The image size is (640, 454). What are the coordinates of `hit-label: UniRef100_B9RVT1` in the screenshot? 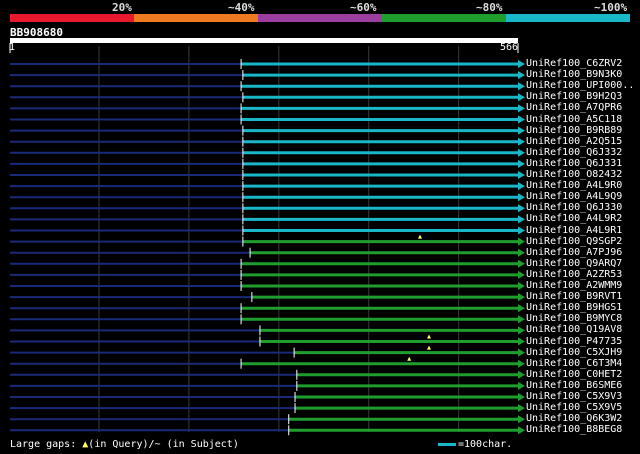 It's located at (574, 297).